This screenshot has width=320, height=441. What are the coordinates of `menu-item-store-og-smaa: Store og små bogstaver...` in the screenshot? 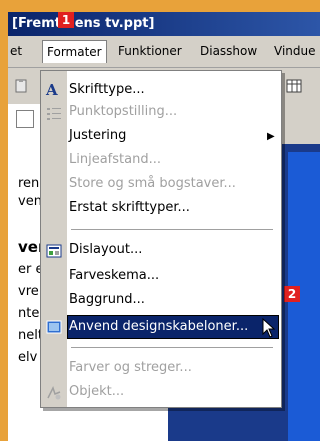 It's located at (152, 184).